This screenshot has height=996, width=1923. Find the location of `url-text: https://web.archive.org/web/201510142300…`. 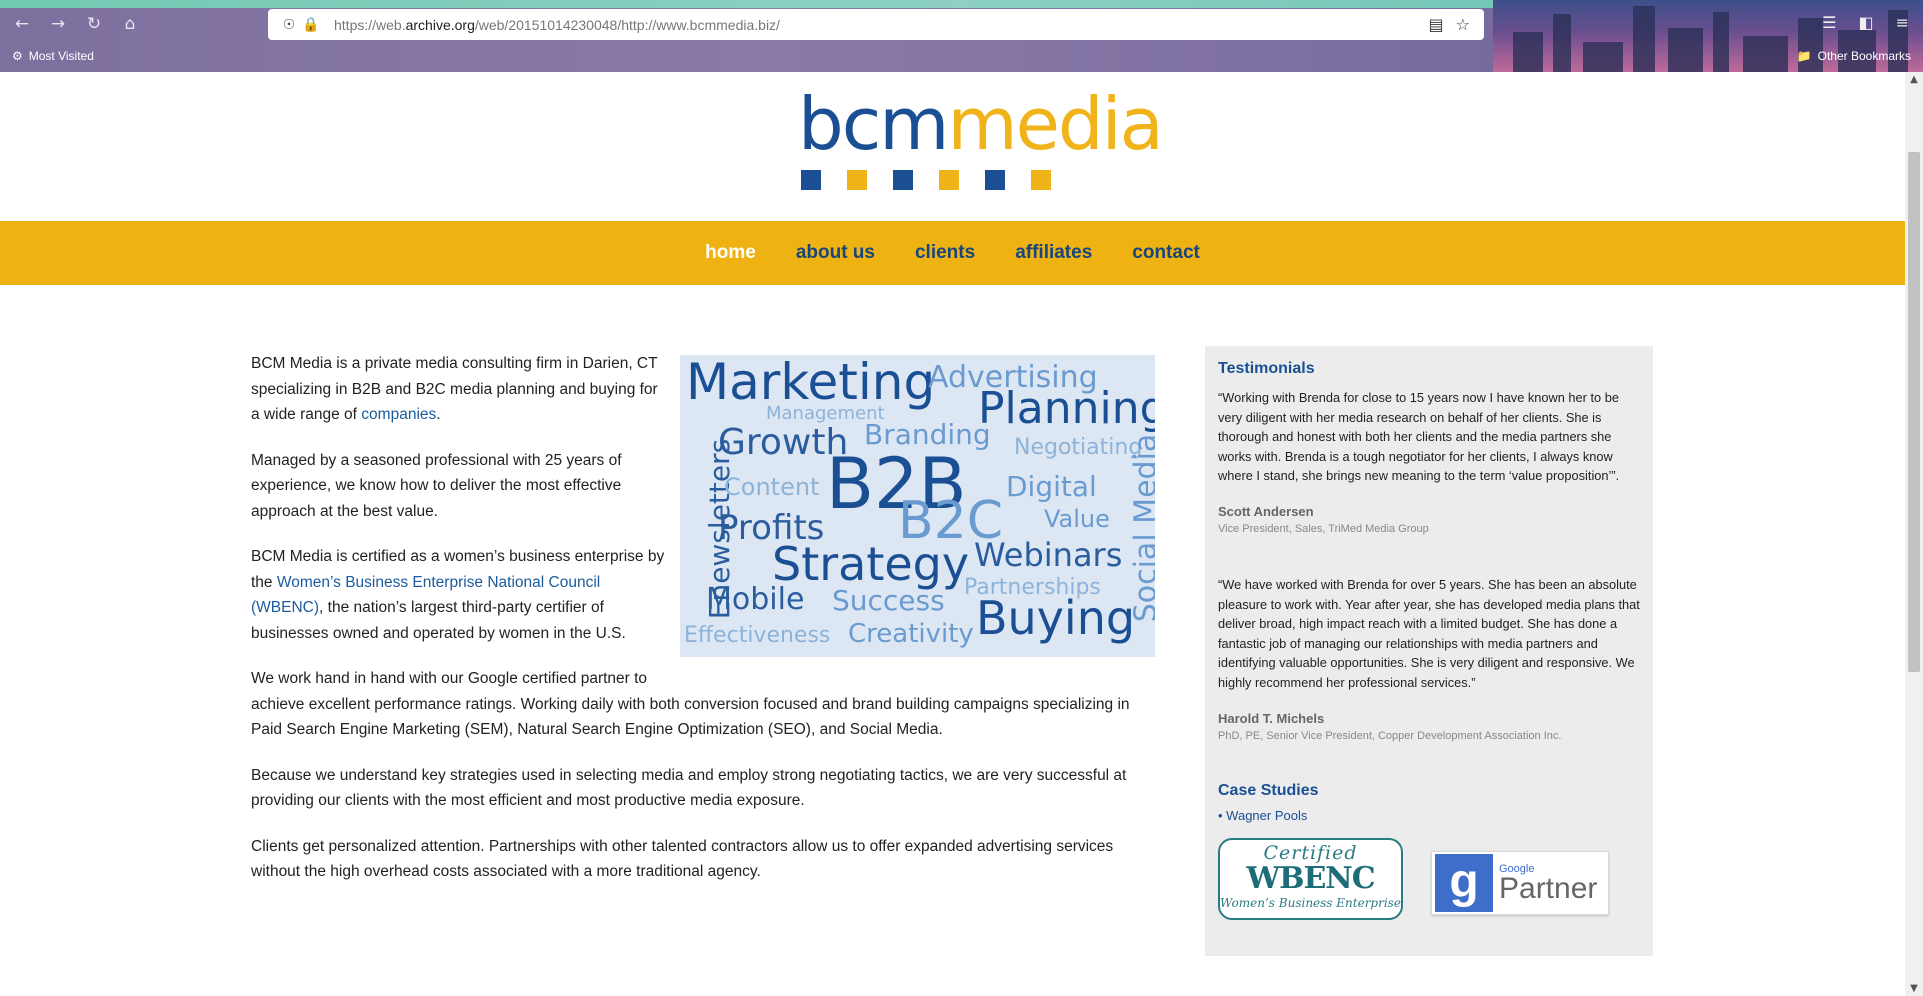

url-text: https://web.archive.org/web/201510142300… is located at coordinates (557, 25).